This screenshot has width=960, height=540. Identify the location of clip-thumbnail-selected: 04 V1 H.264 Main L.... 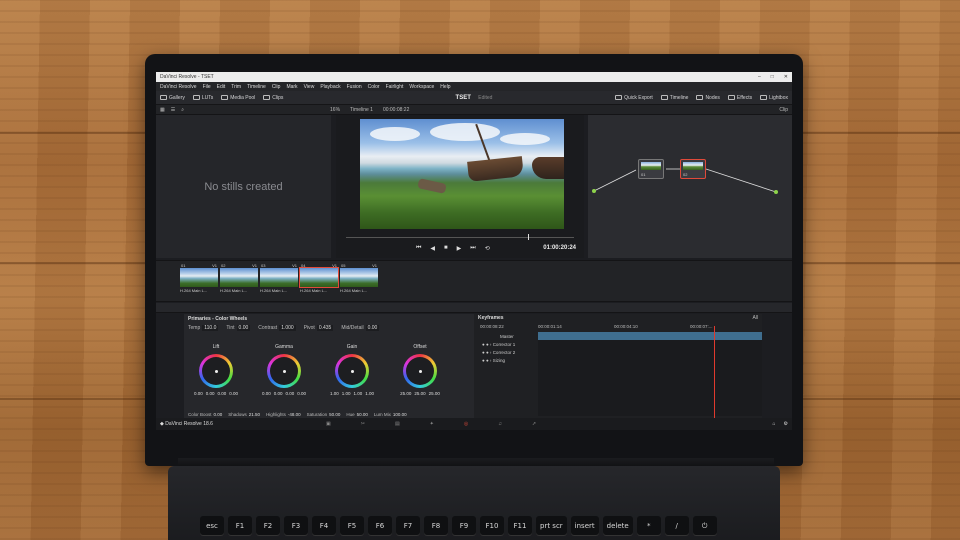
(319, 281).